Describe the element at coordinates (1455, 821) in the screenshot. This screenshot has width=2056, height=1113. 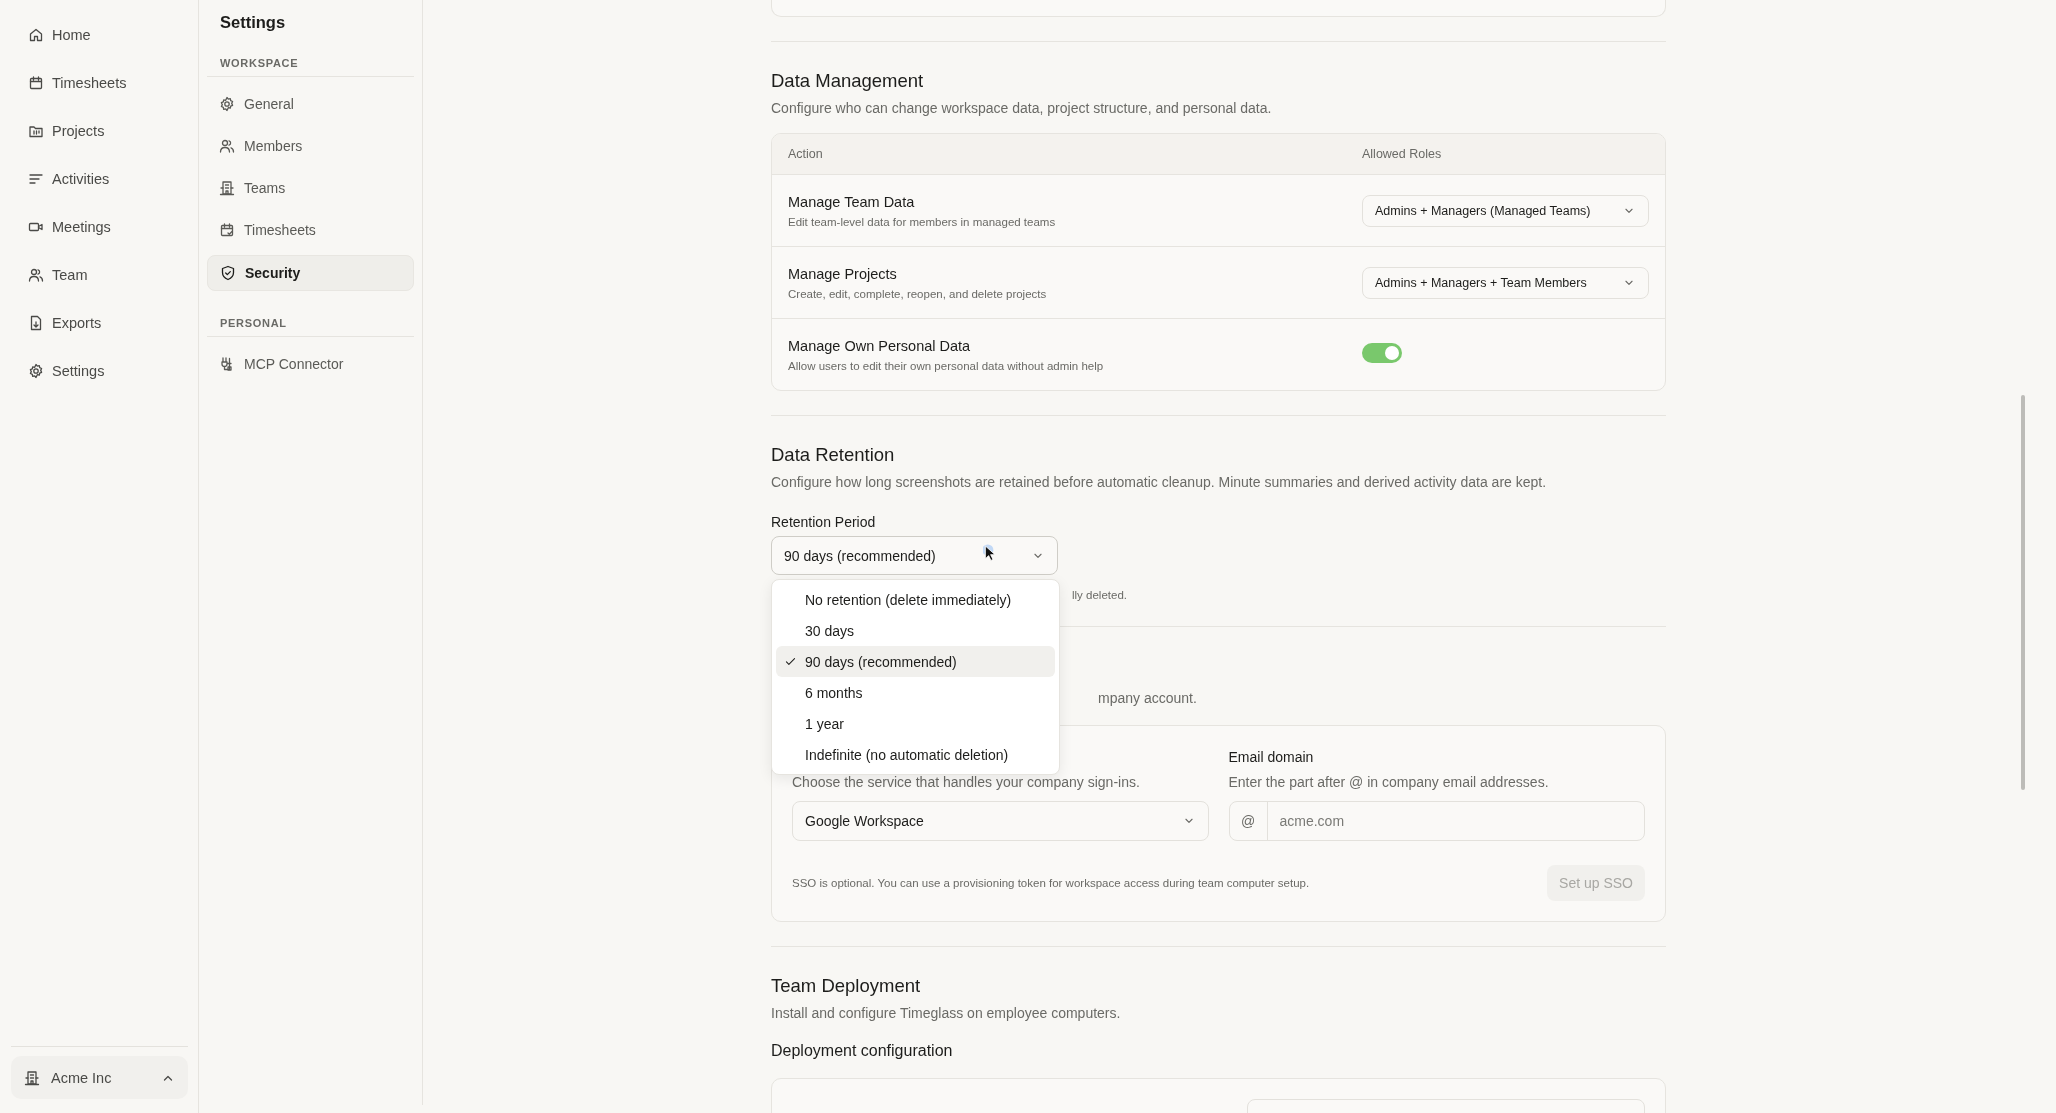
I see `email-domain-input: acme.com` at that location.